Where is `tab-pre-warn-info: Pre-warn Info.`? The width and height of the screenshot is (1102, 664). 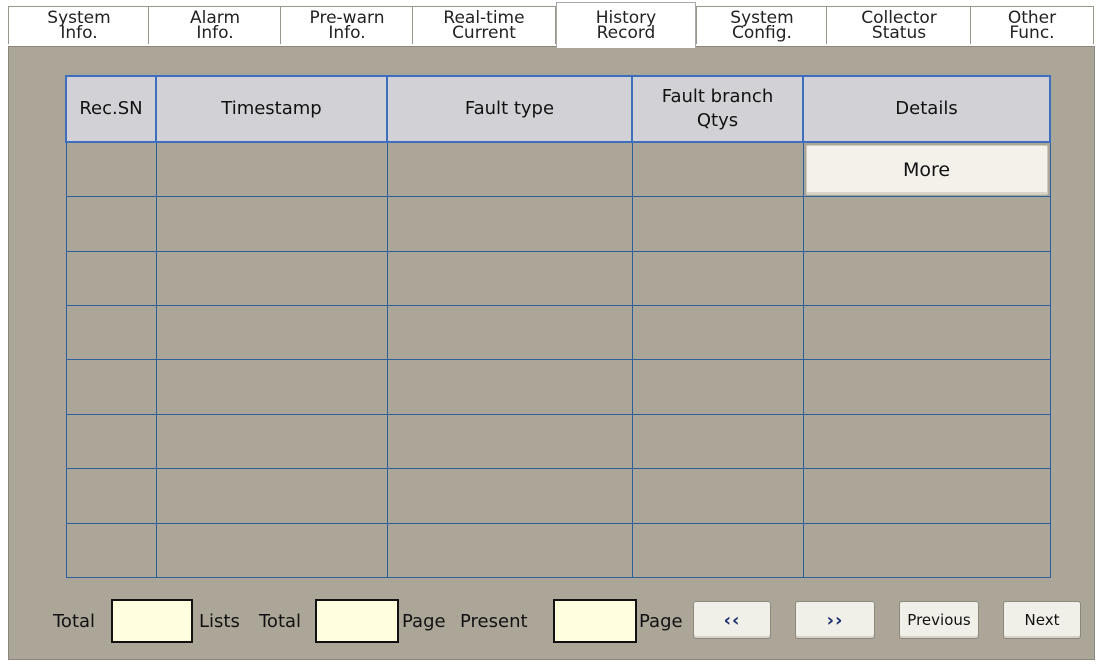 tab-pre-warn-info: Pre-warn Info. is located at coordinates (347, 25).